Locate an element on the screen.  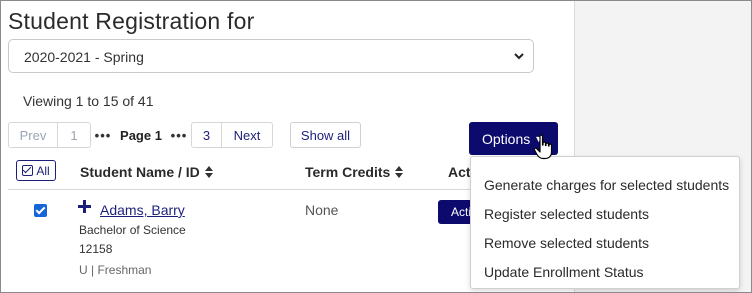
select-all-button: All is located at coordinates (36, 170).